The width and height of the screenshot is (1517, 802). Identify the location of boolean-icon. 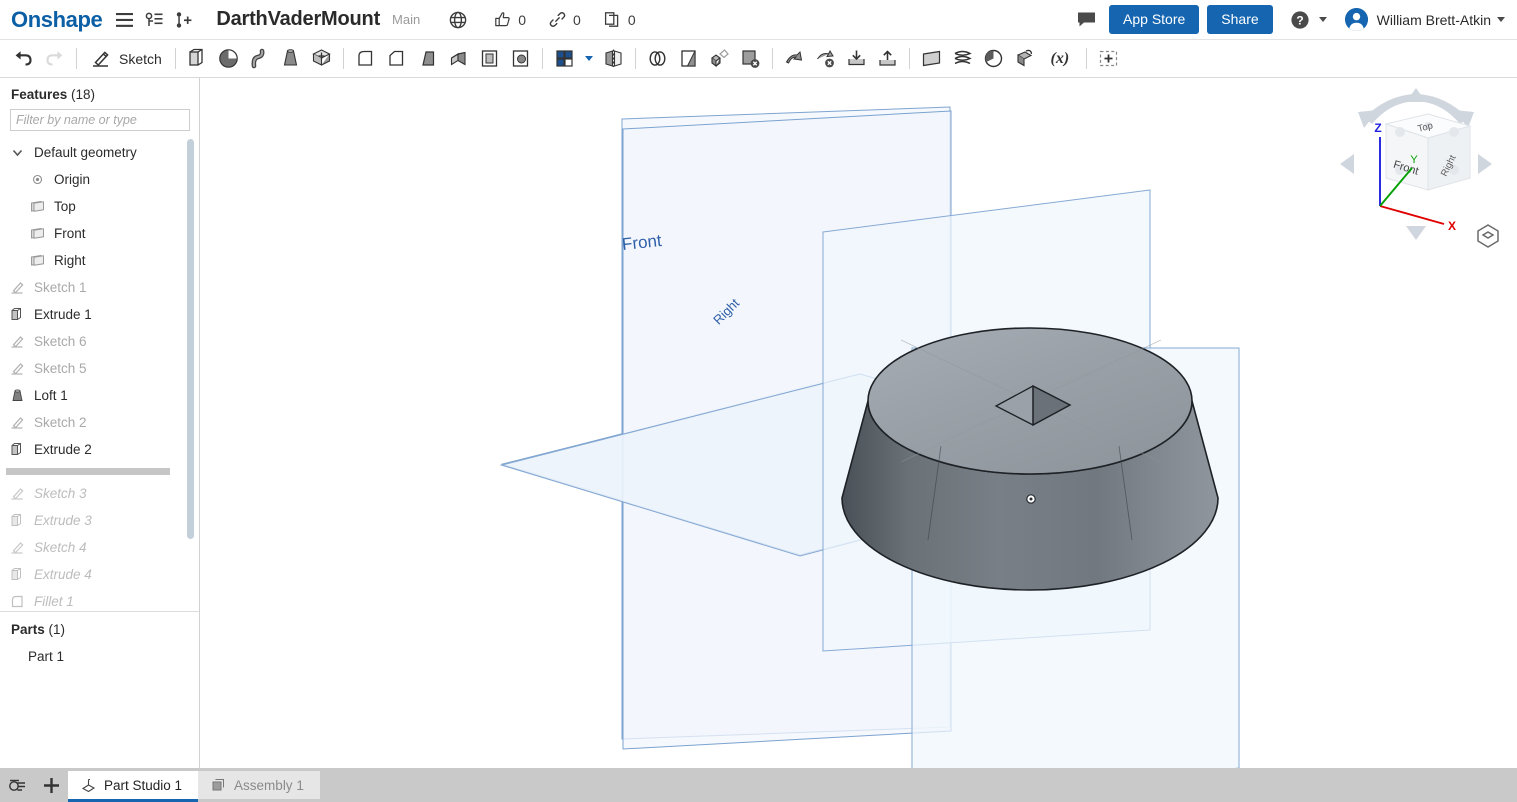
(657, 58).